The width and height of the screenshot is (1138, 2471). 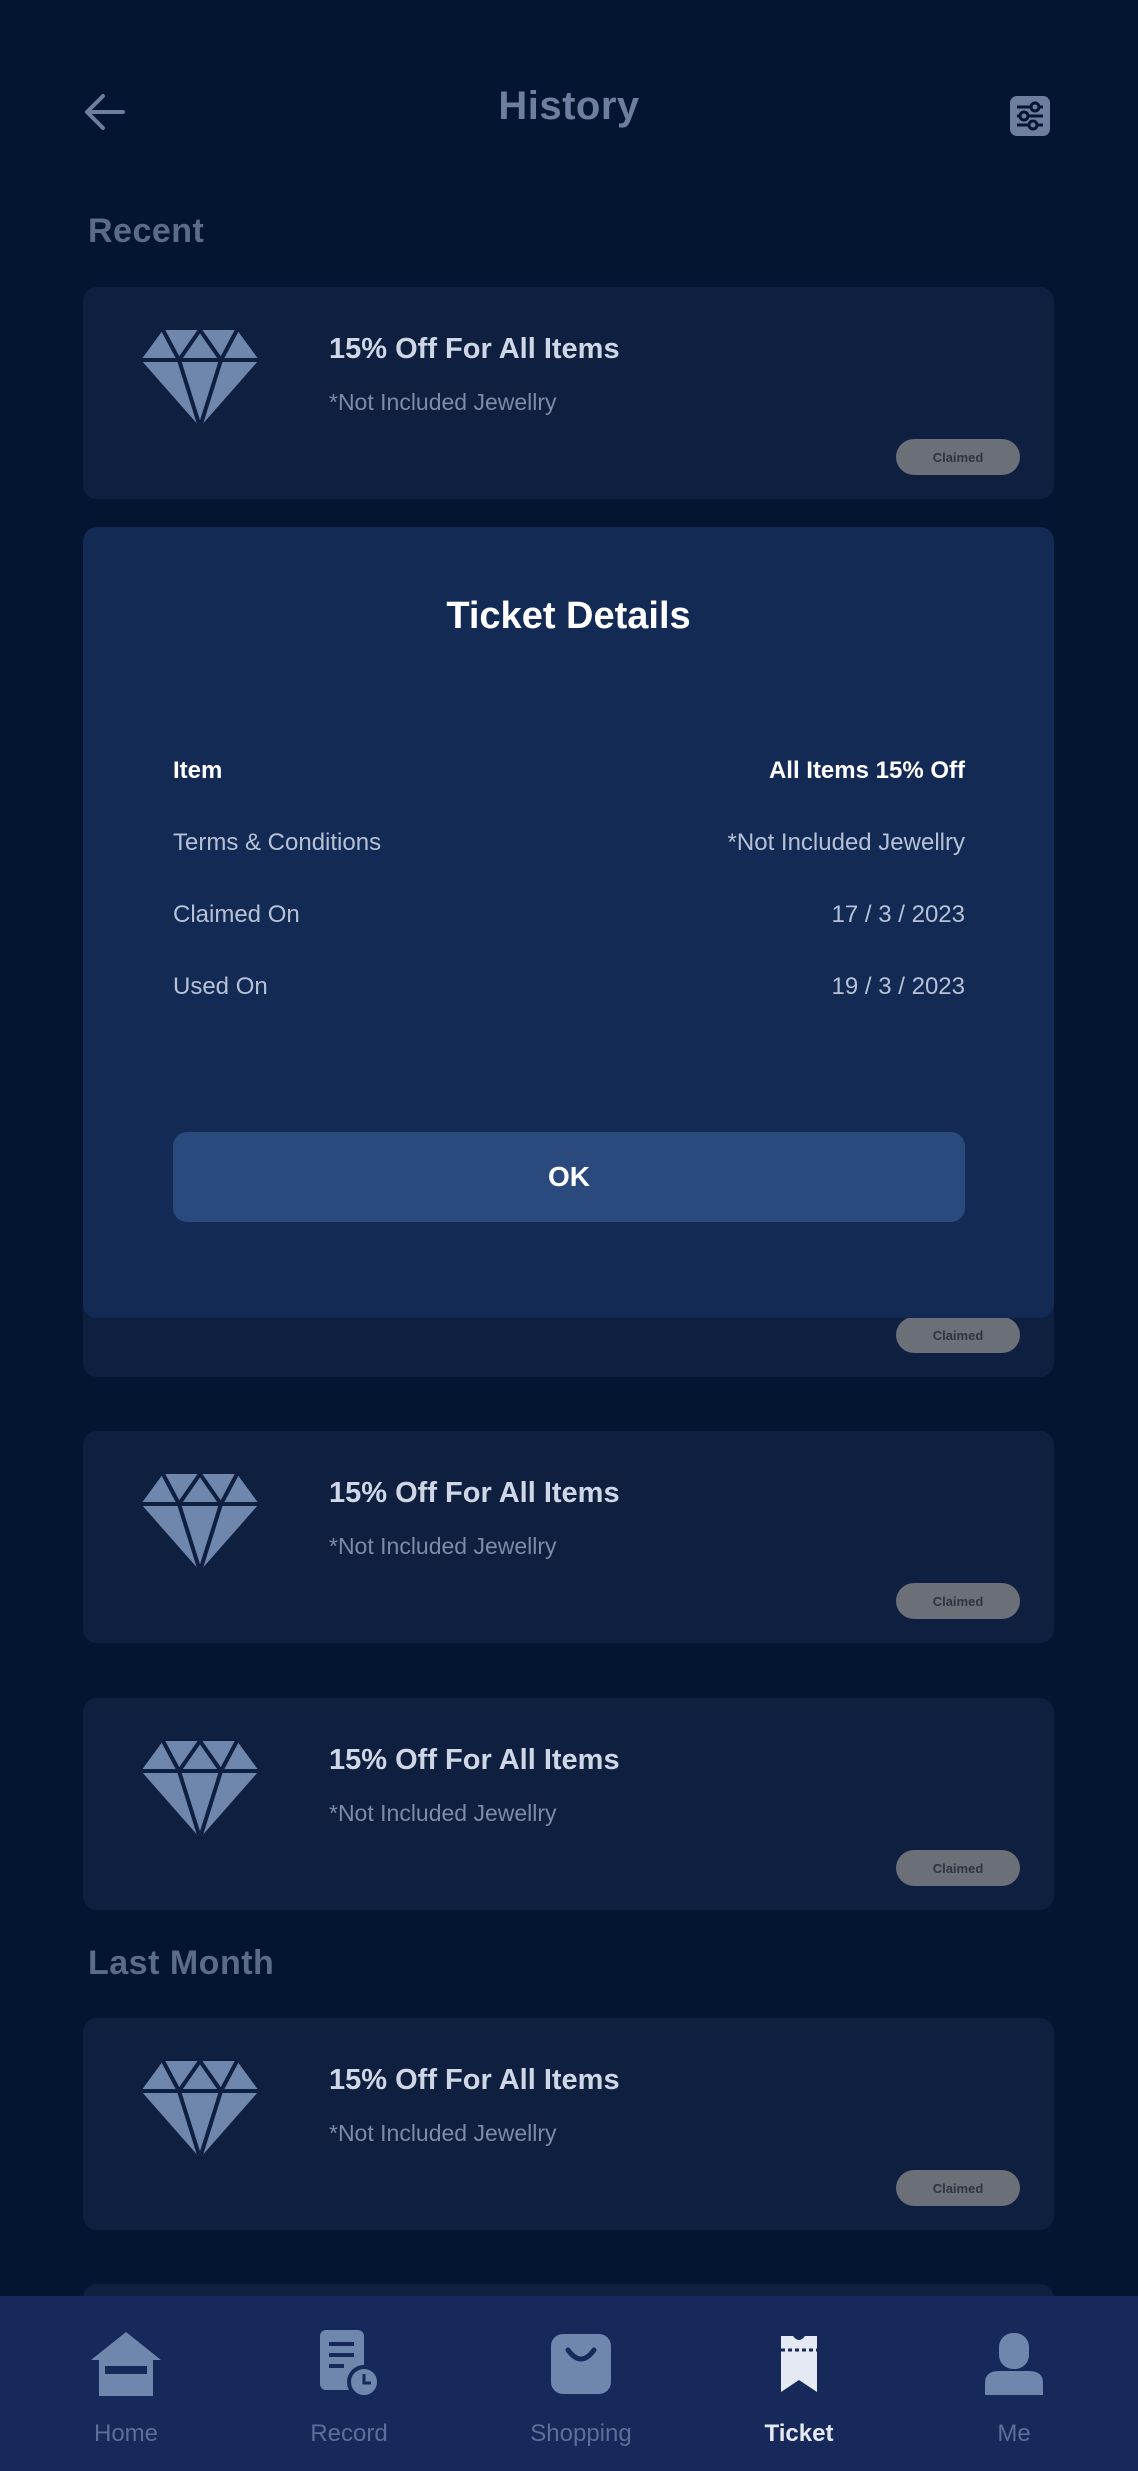 What do you see at coordinates (1014, 2433) in the screenshot?
I see `nav-label: Me` at bounding box center [1014, 2433].